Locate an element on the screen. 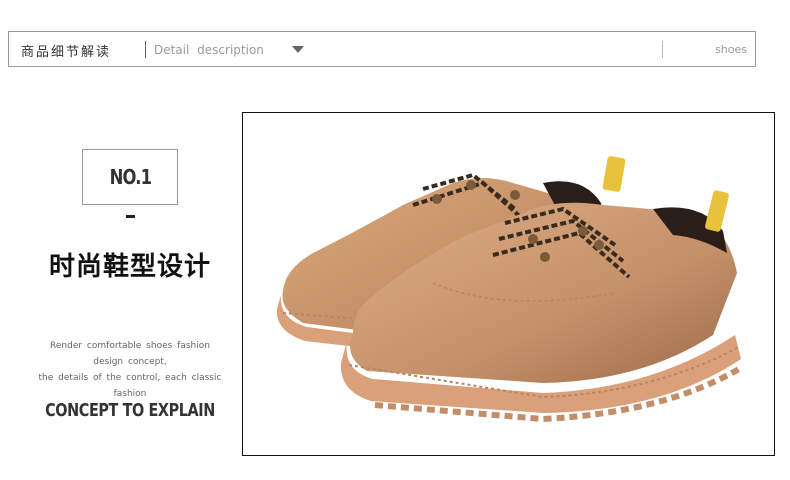  description-line: design concept, is located at coordinates (130, 362).